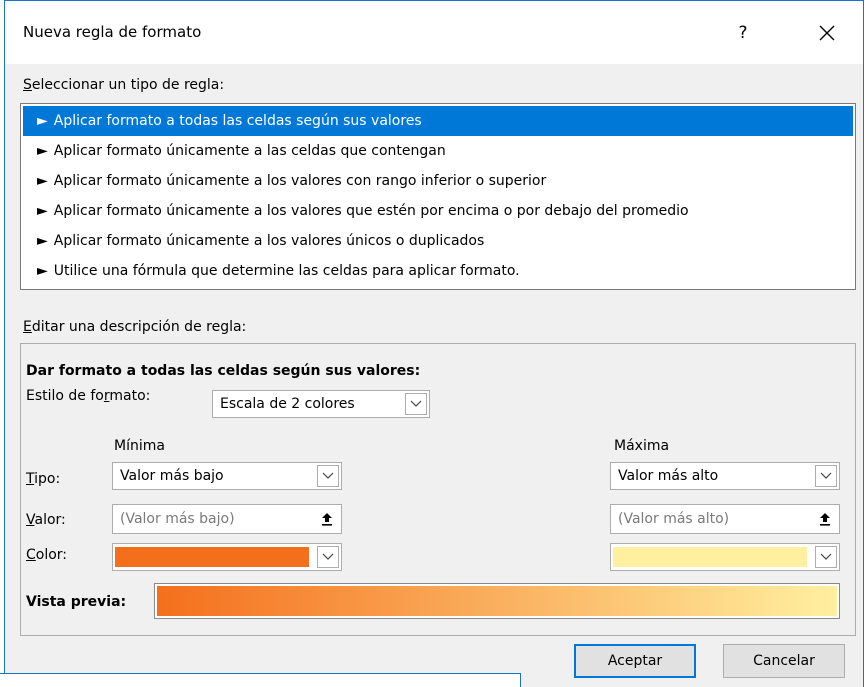  Describe the element at coordinates (88, 396) in the screenshot. I see `format-style-label: Estilo de formato:` at that location.